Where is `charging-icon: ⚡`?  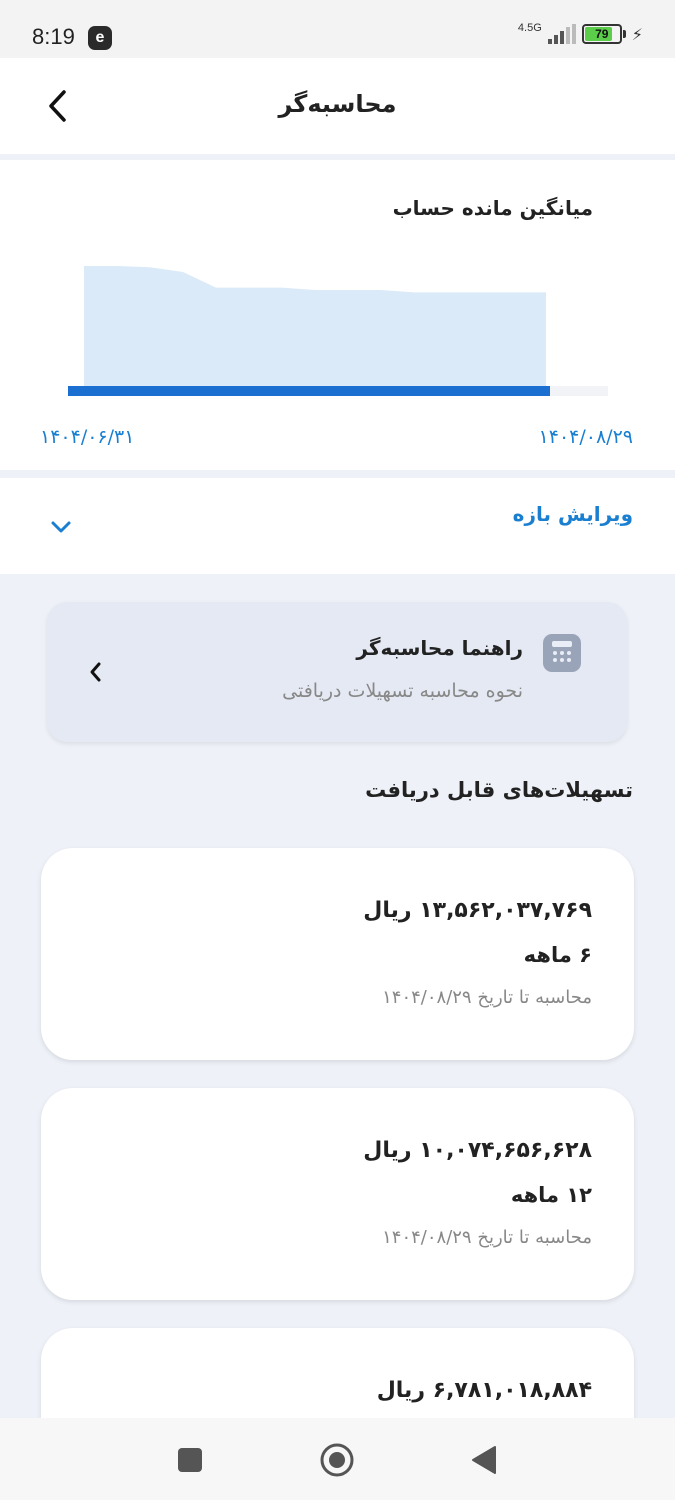
charging-icon: ⚡ is located at coordinates (637, 34).